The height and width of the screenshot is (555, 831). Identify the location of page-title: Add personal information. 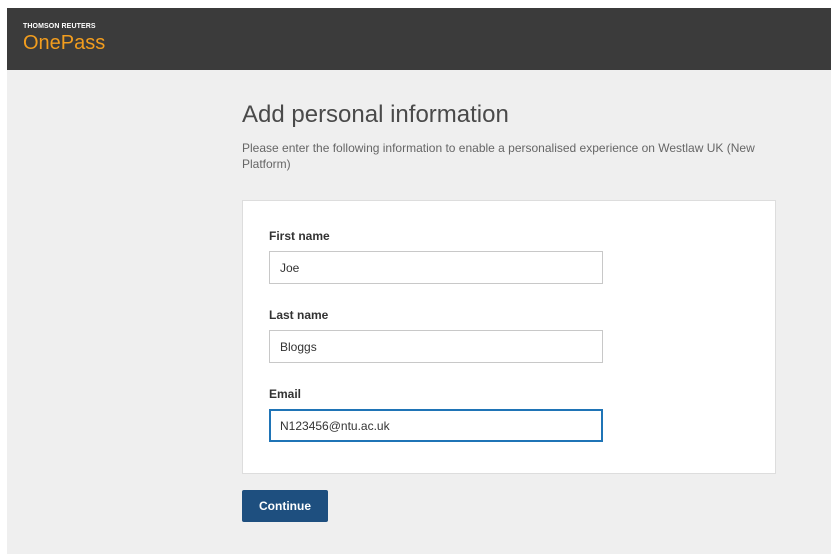
(375, 114).